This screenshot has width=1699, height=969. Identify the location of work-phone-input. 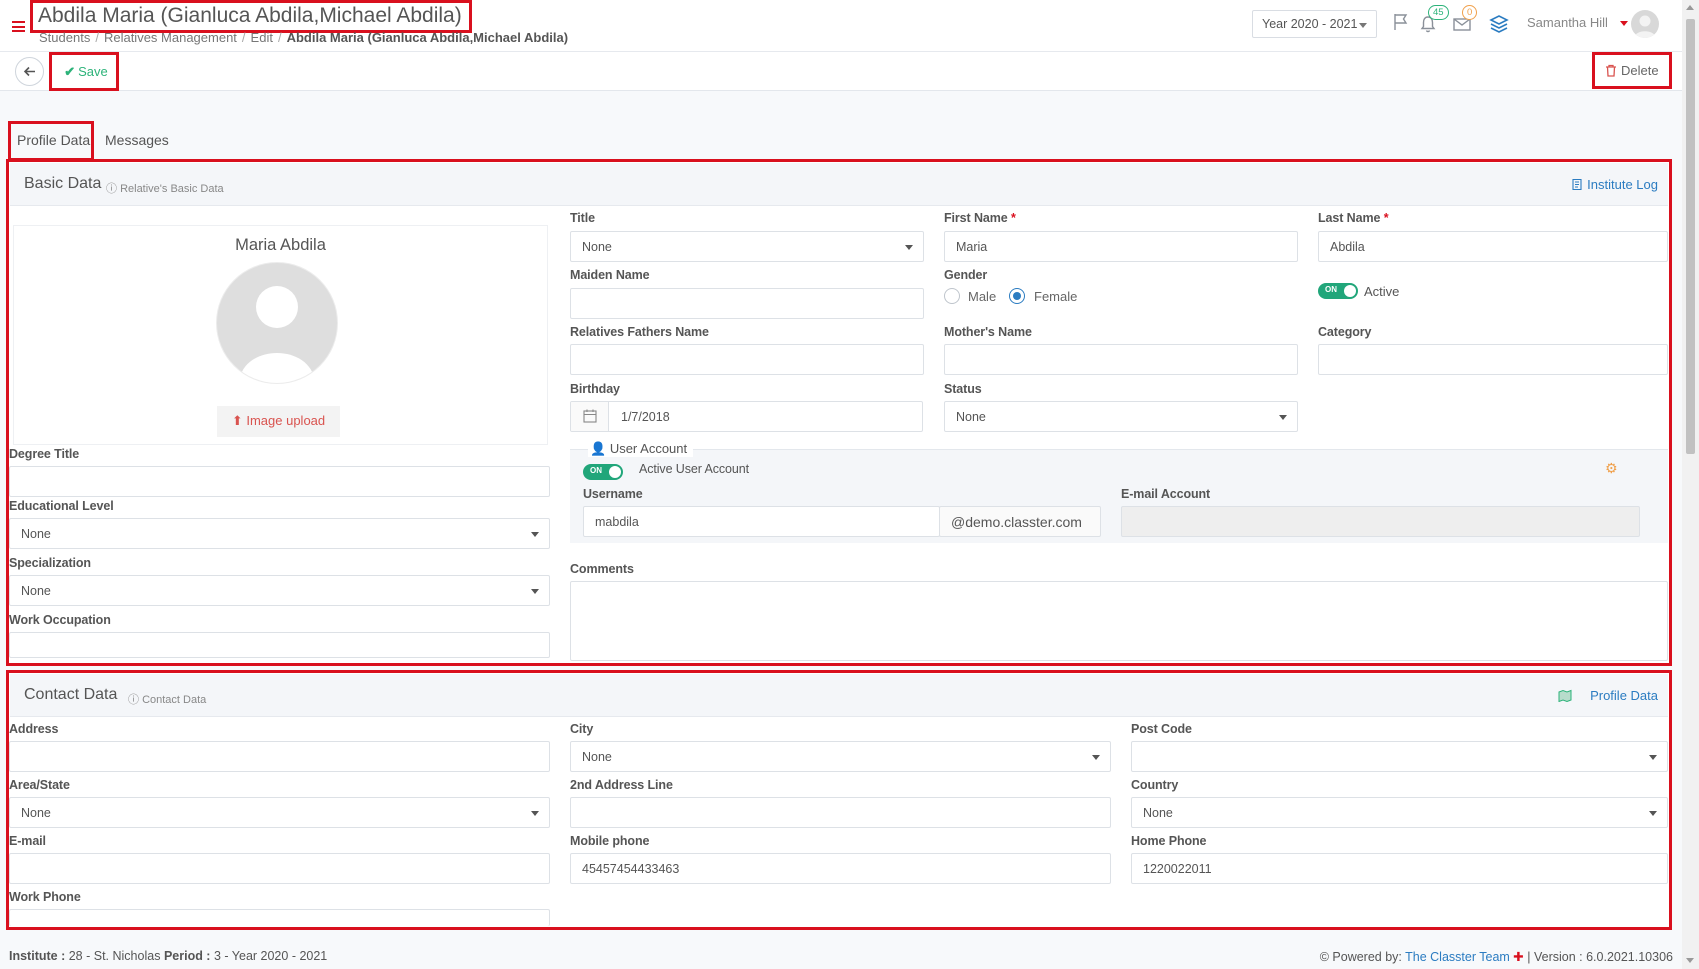
(279, 917).